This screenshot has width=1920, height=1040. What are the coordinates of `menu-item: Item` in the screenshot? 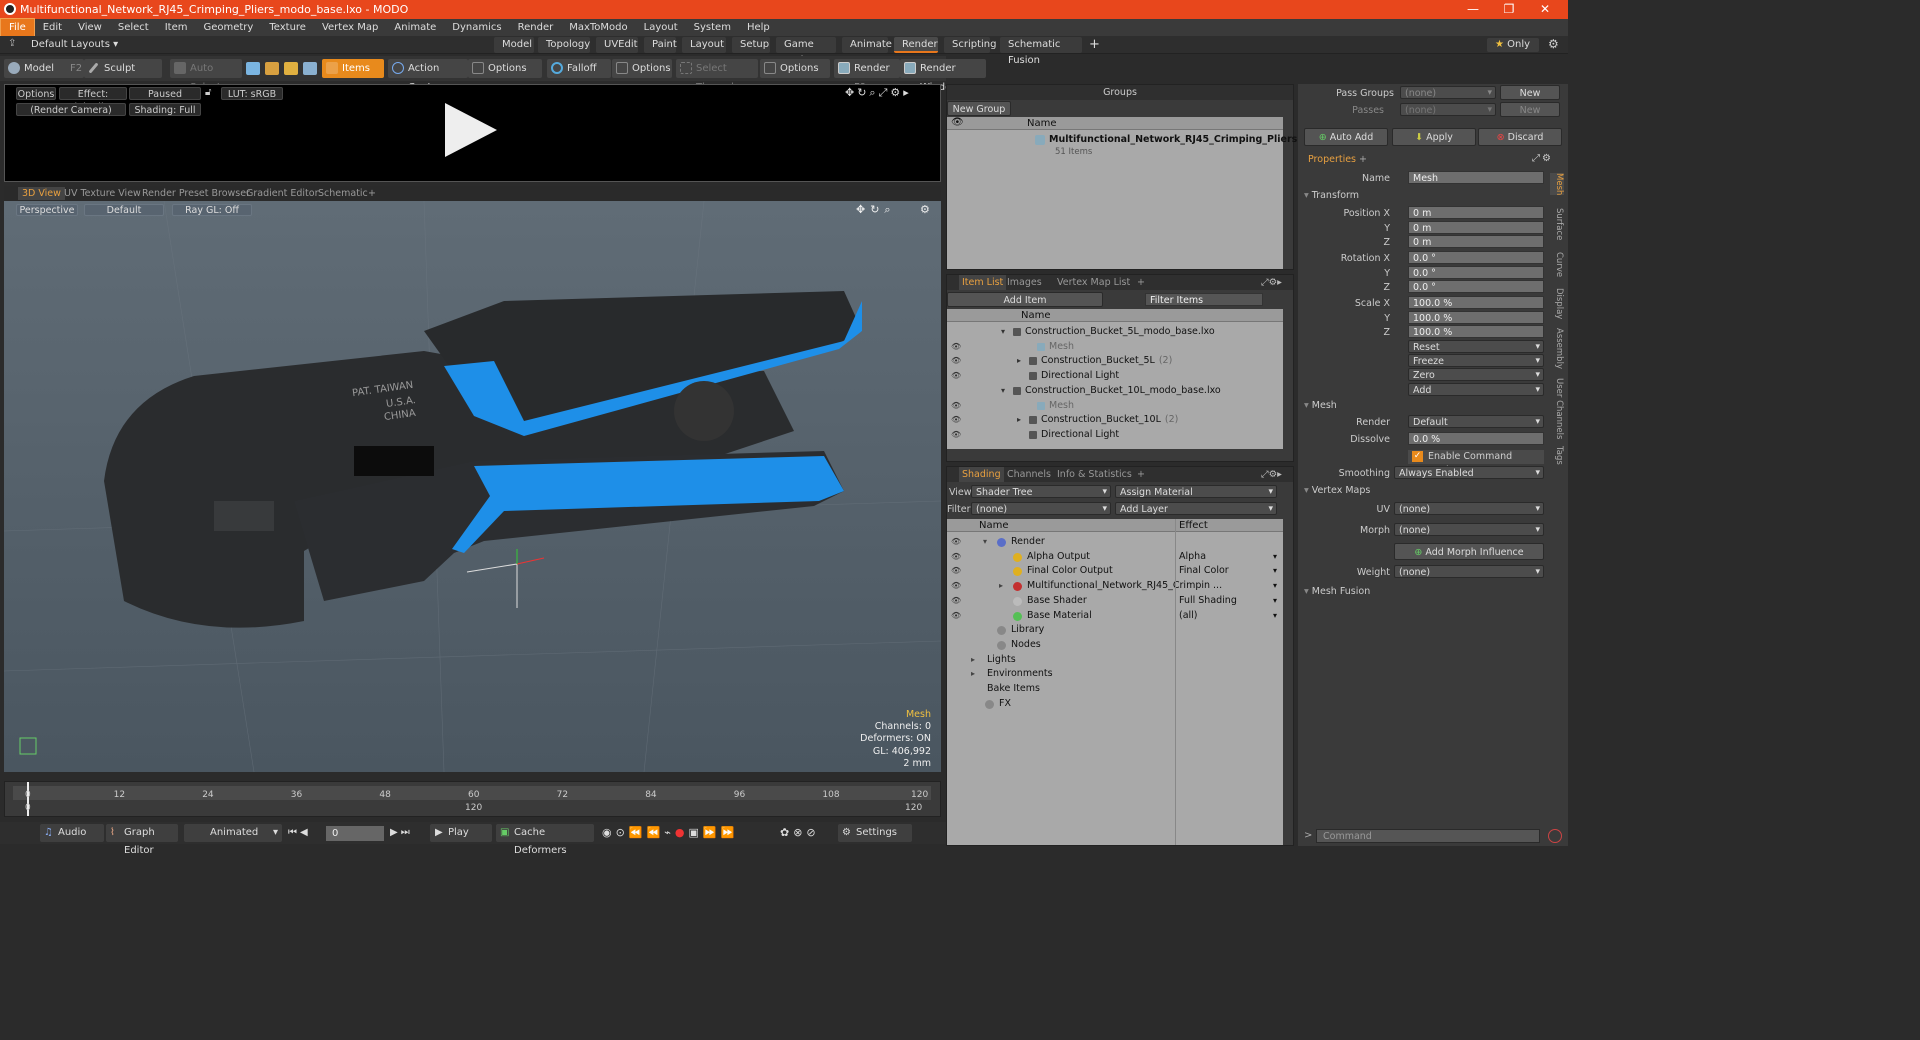 It's located at (176, 27).